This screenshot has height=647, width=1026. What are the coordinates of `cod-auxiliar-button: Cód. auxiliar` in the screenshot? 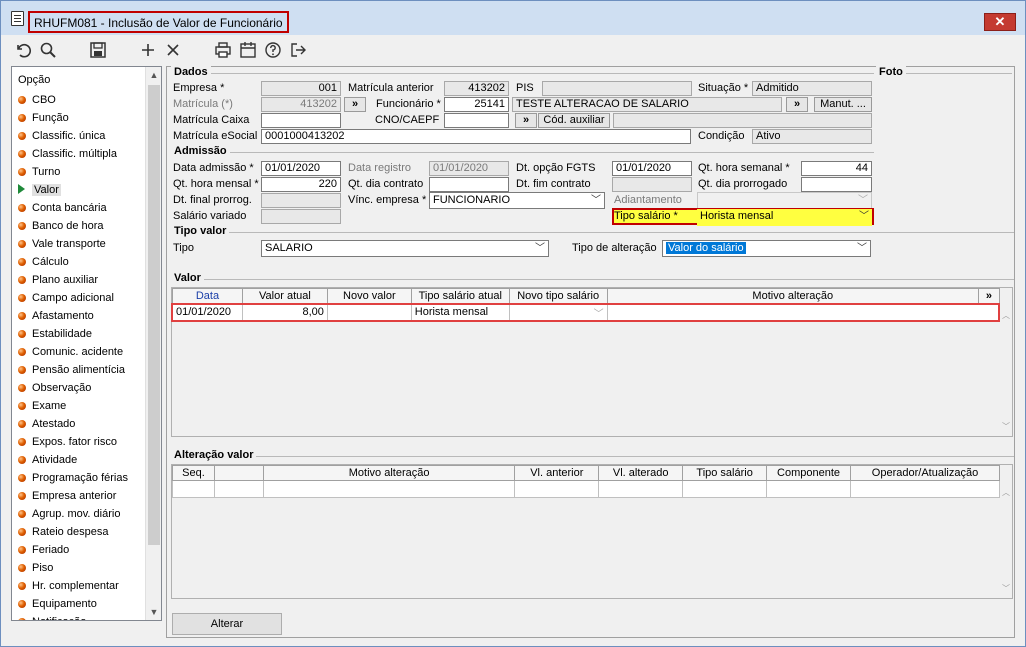 It's located at (574, 120).